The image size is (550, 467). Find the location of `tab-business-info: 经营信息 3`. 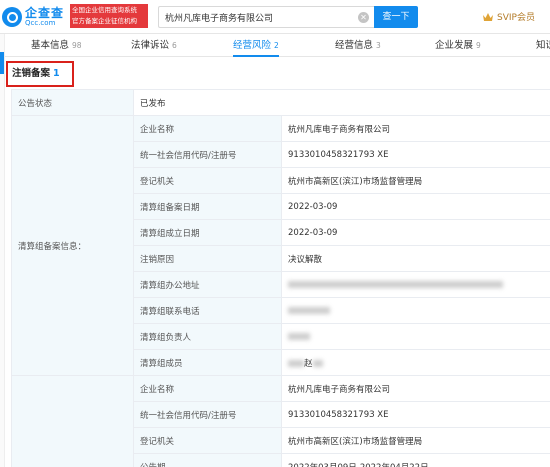

tab-business-info: 经营信息 3 is located at coordinates (358, 45).